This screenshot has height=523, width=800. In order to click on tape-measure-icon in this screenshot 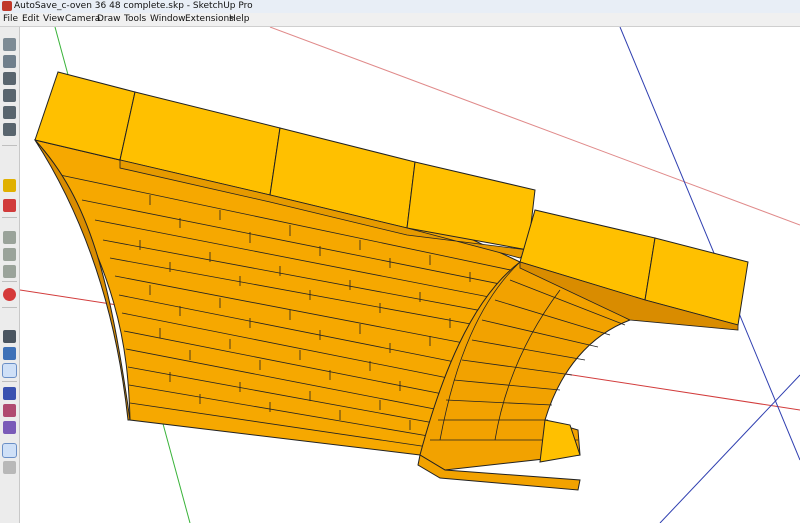, I will do `click(9, 185)`.